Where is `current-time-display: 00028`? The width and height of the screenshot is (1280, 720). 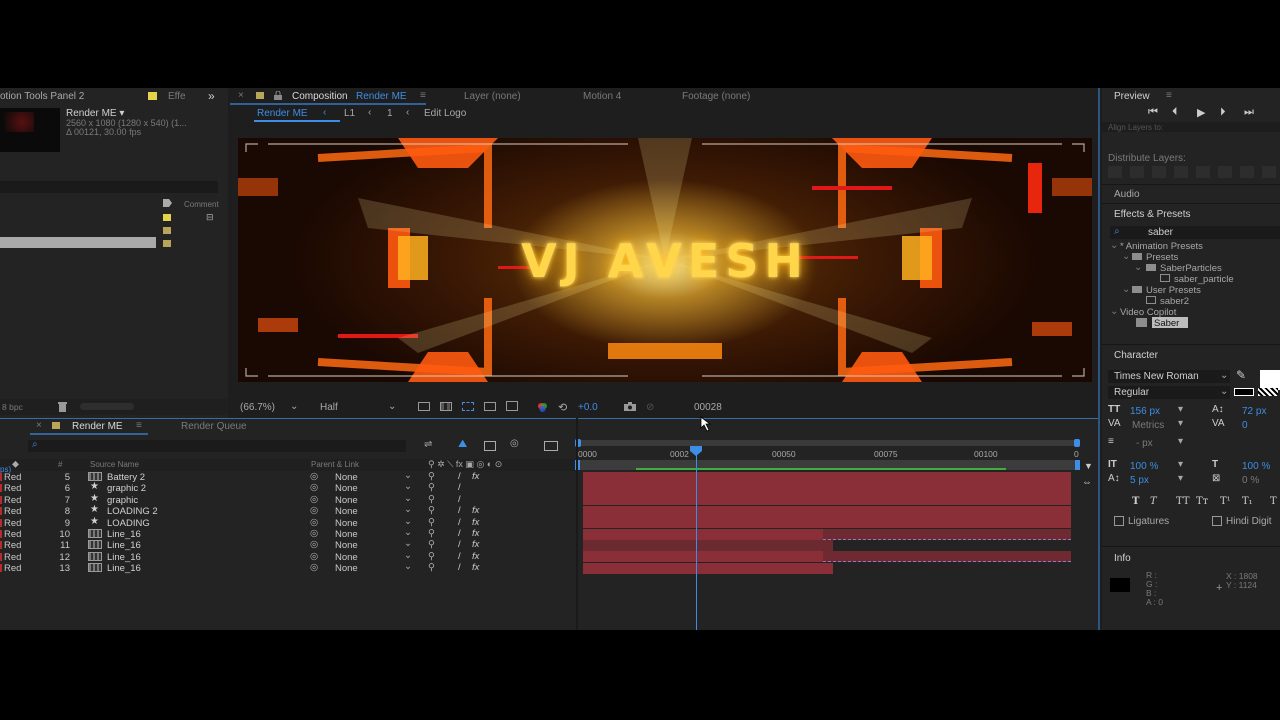 current-time-display: 00028 is located at coordinates (708, 407).